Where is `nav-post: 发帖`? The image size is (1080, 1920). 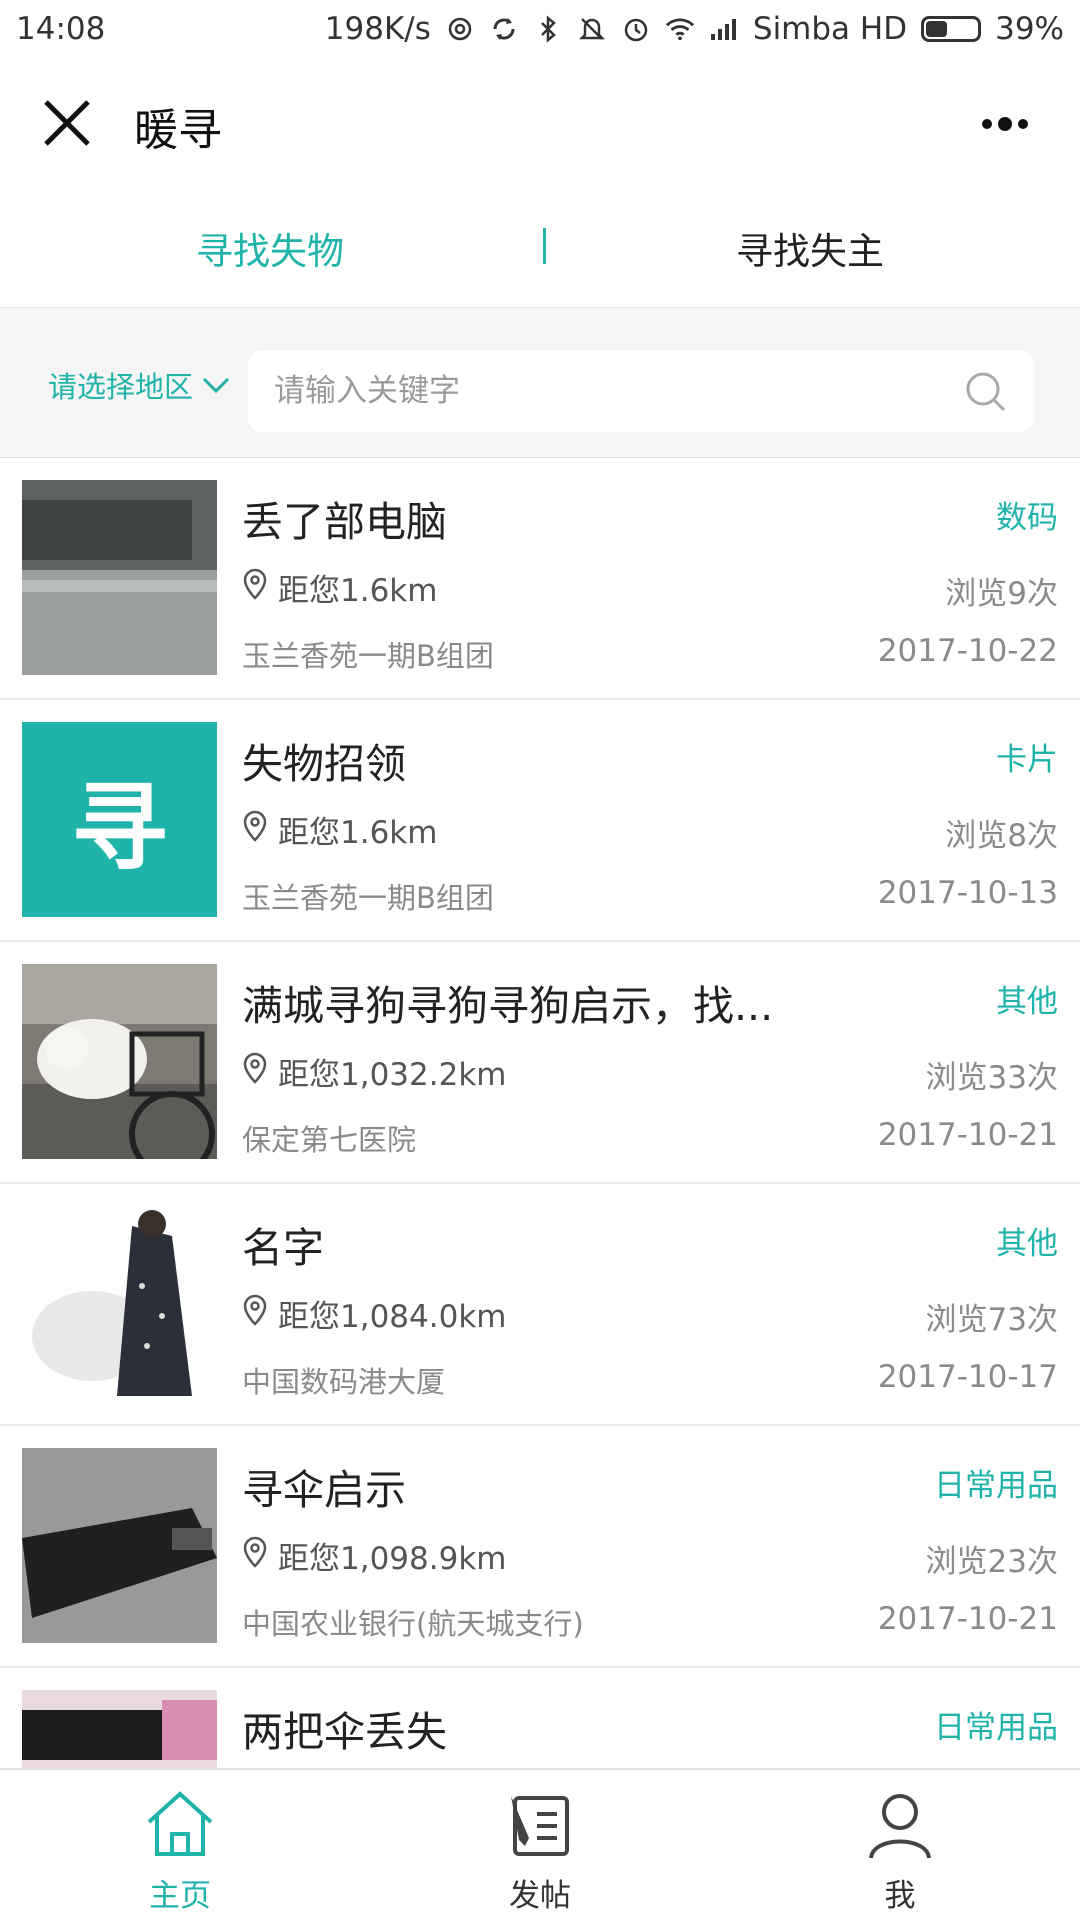 nav-post: 发帖 is located at coordinates (540, 1845).